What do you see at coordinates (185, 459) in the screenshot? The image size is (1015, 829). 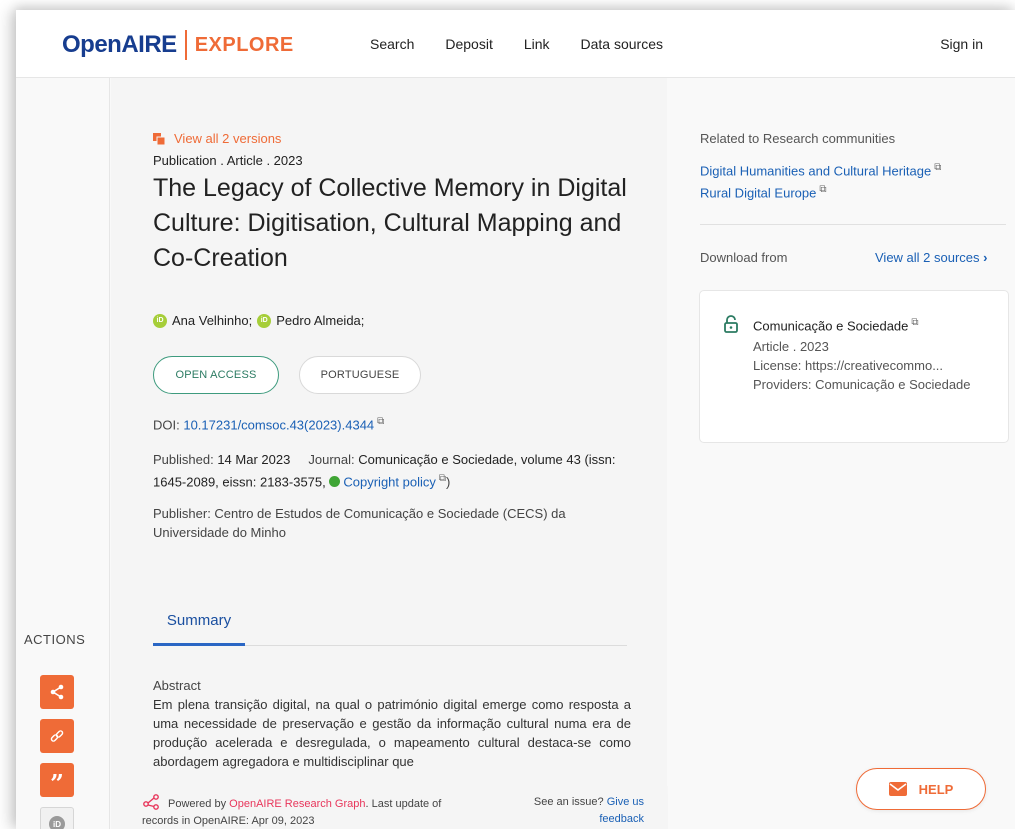 I see `published-label: Published:` at bounding box center [185, 459].